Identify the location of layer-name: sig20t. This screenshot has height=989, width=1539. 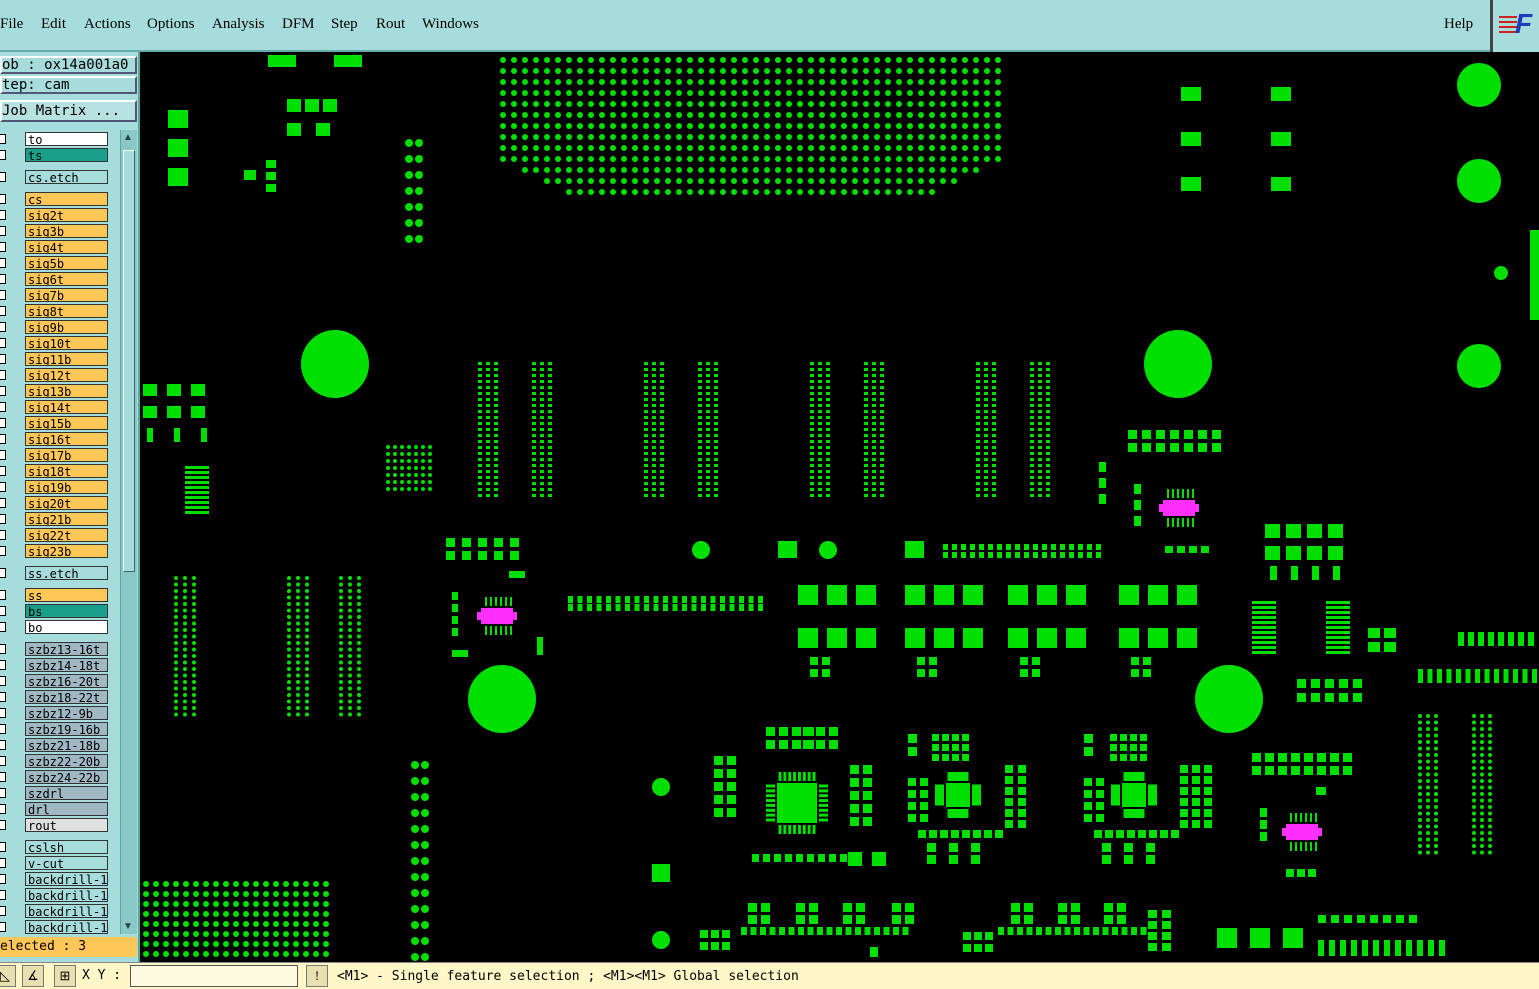
(66, 503).